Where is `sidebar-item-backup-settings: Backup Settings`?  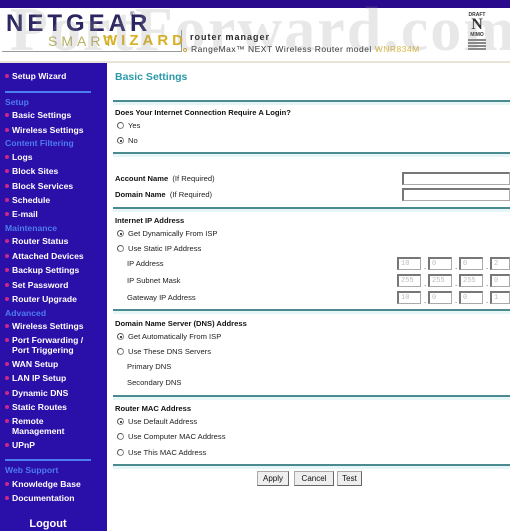 sidebar-item-backup-settings: Backup Settings is located at coordinates (42, 270).